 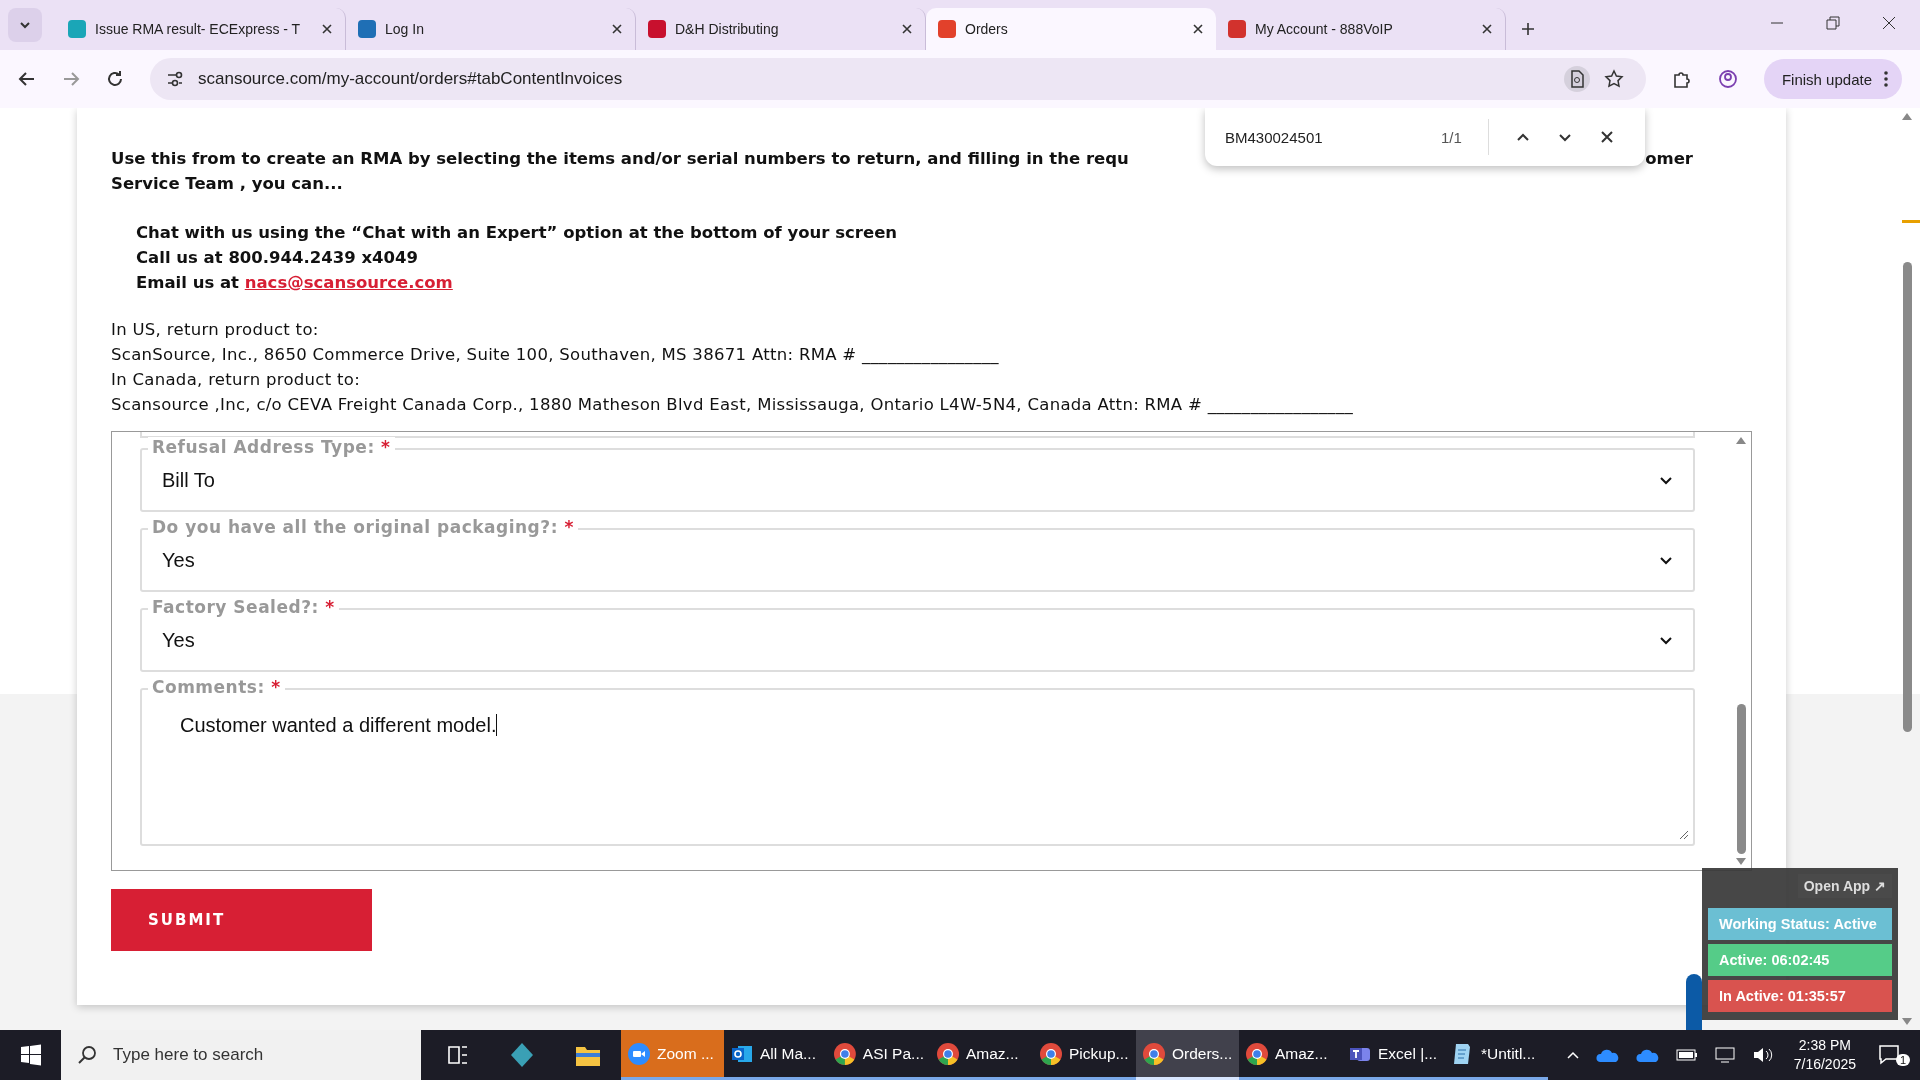 What do you see at coordinates (620, 159) in the screenshot?
I see `instructions-text: Use this from to create an RMA by selecting the items and/or serial numbers to return, and filling in the requ` at bounding box center [620, 159].